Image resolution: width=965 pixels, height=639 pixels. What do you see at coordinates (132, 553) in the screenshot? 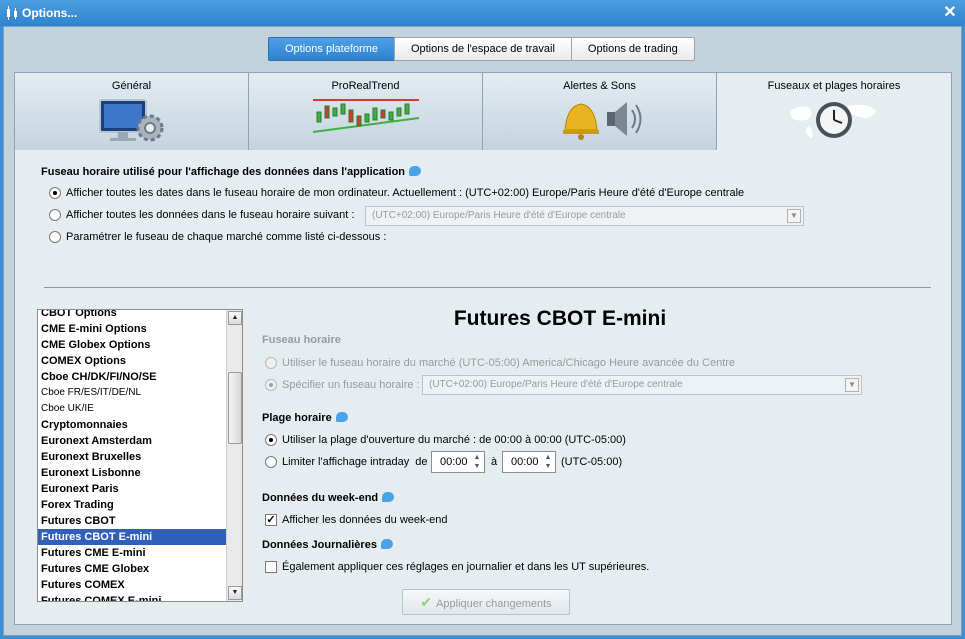
I see `list-item: Futures CME E-mini` at bounding box center [132, 553].